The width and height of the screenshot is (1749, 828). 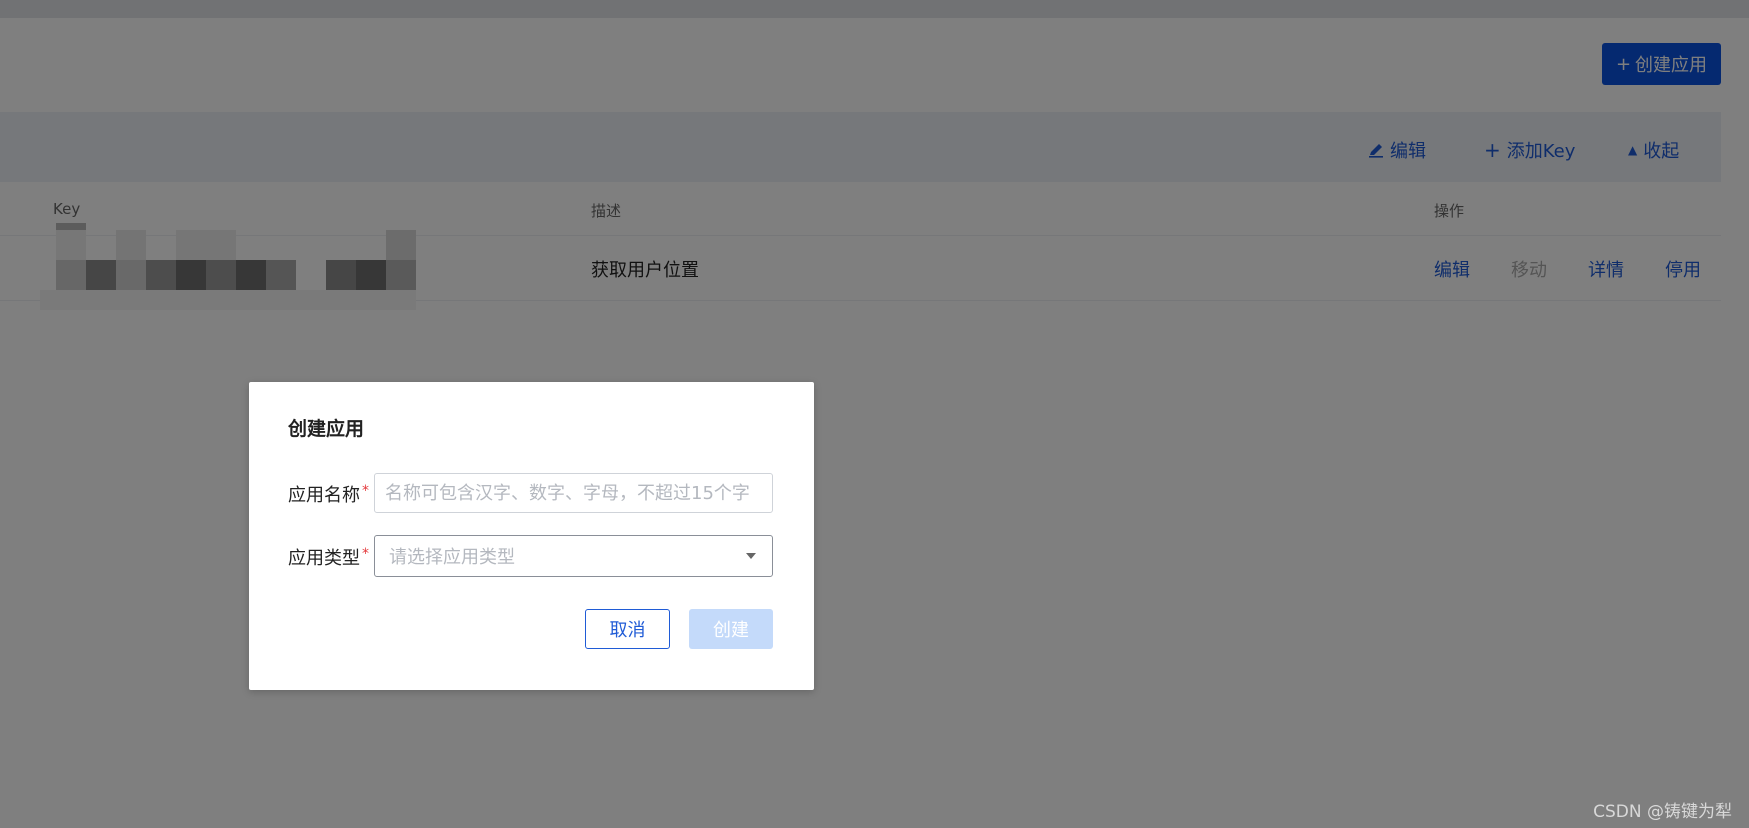 What do you see at coordinates (731, 629) in the screenshot?
I see `create-button: 创建` at bounding box center [731, 629].